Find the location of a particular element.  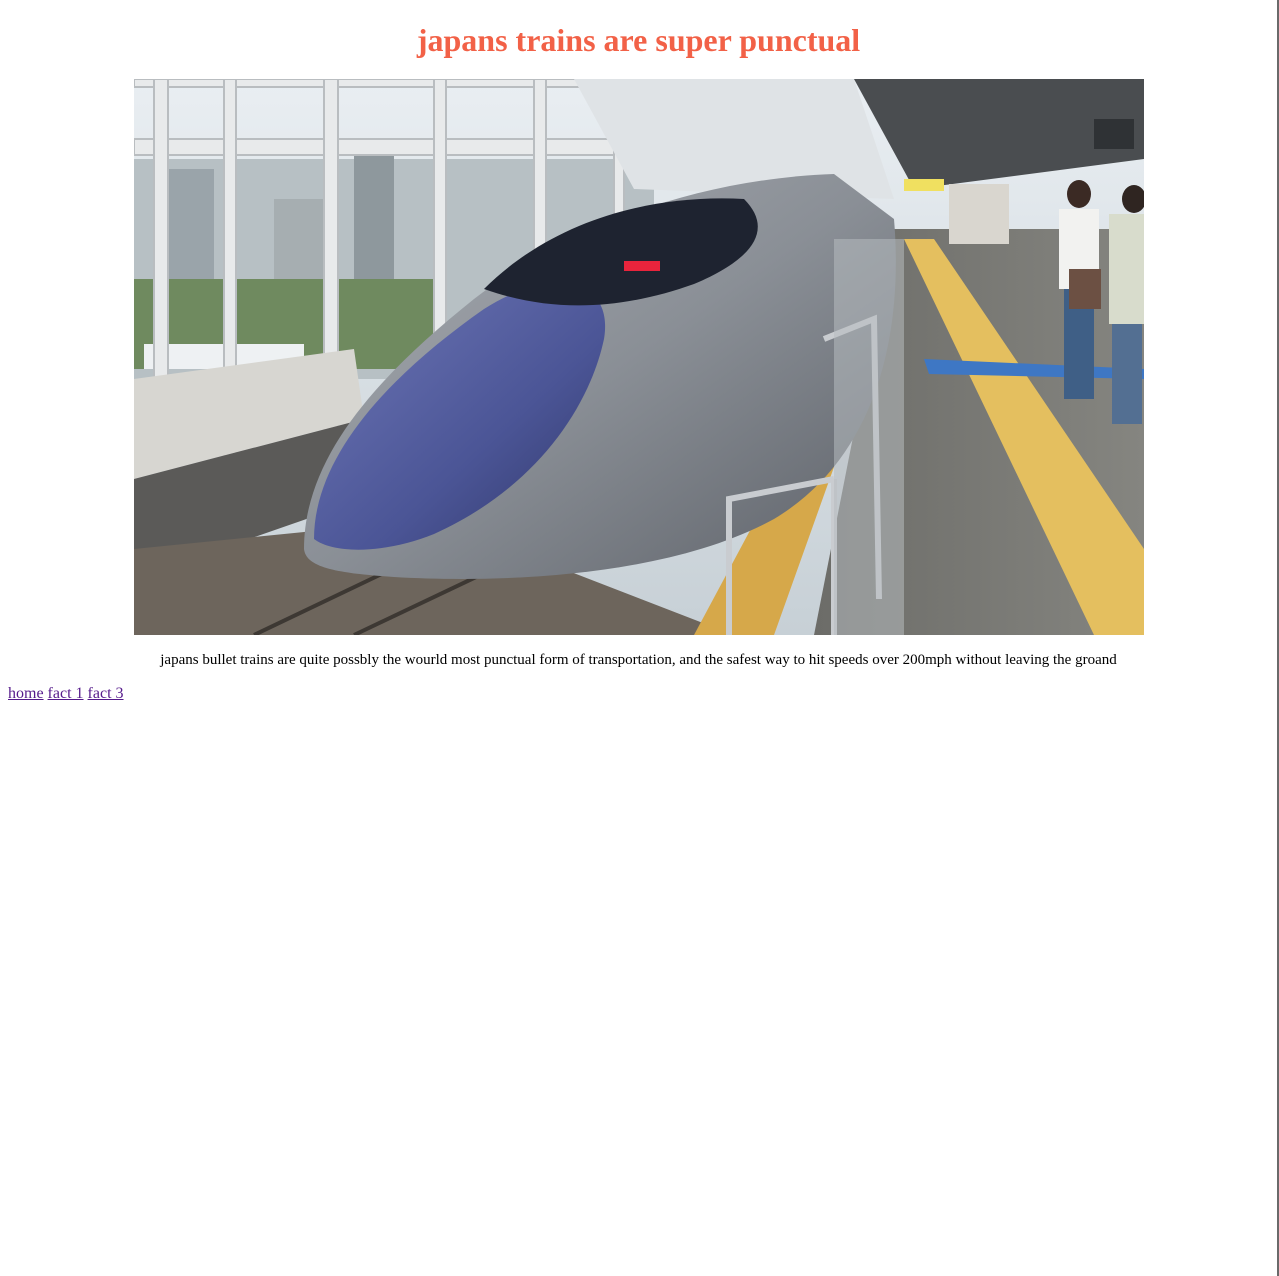

page-navigation: home fact 1 fact 3 is located at coordinates (66, 694).